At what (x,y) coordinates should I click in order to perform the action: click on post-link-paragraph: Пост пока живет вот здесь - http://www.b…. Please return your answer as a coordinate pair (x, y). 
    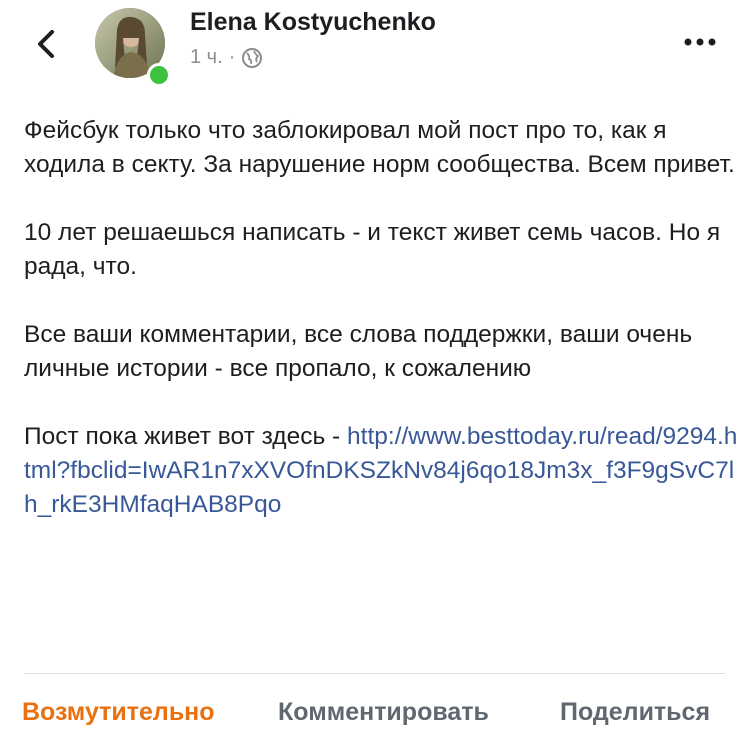
    Looking at the image, I should click on (381, 471).